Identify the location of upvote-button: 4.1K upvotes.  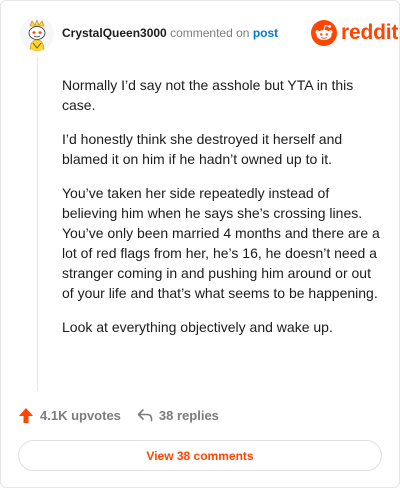
(69, 415).